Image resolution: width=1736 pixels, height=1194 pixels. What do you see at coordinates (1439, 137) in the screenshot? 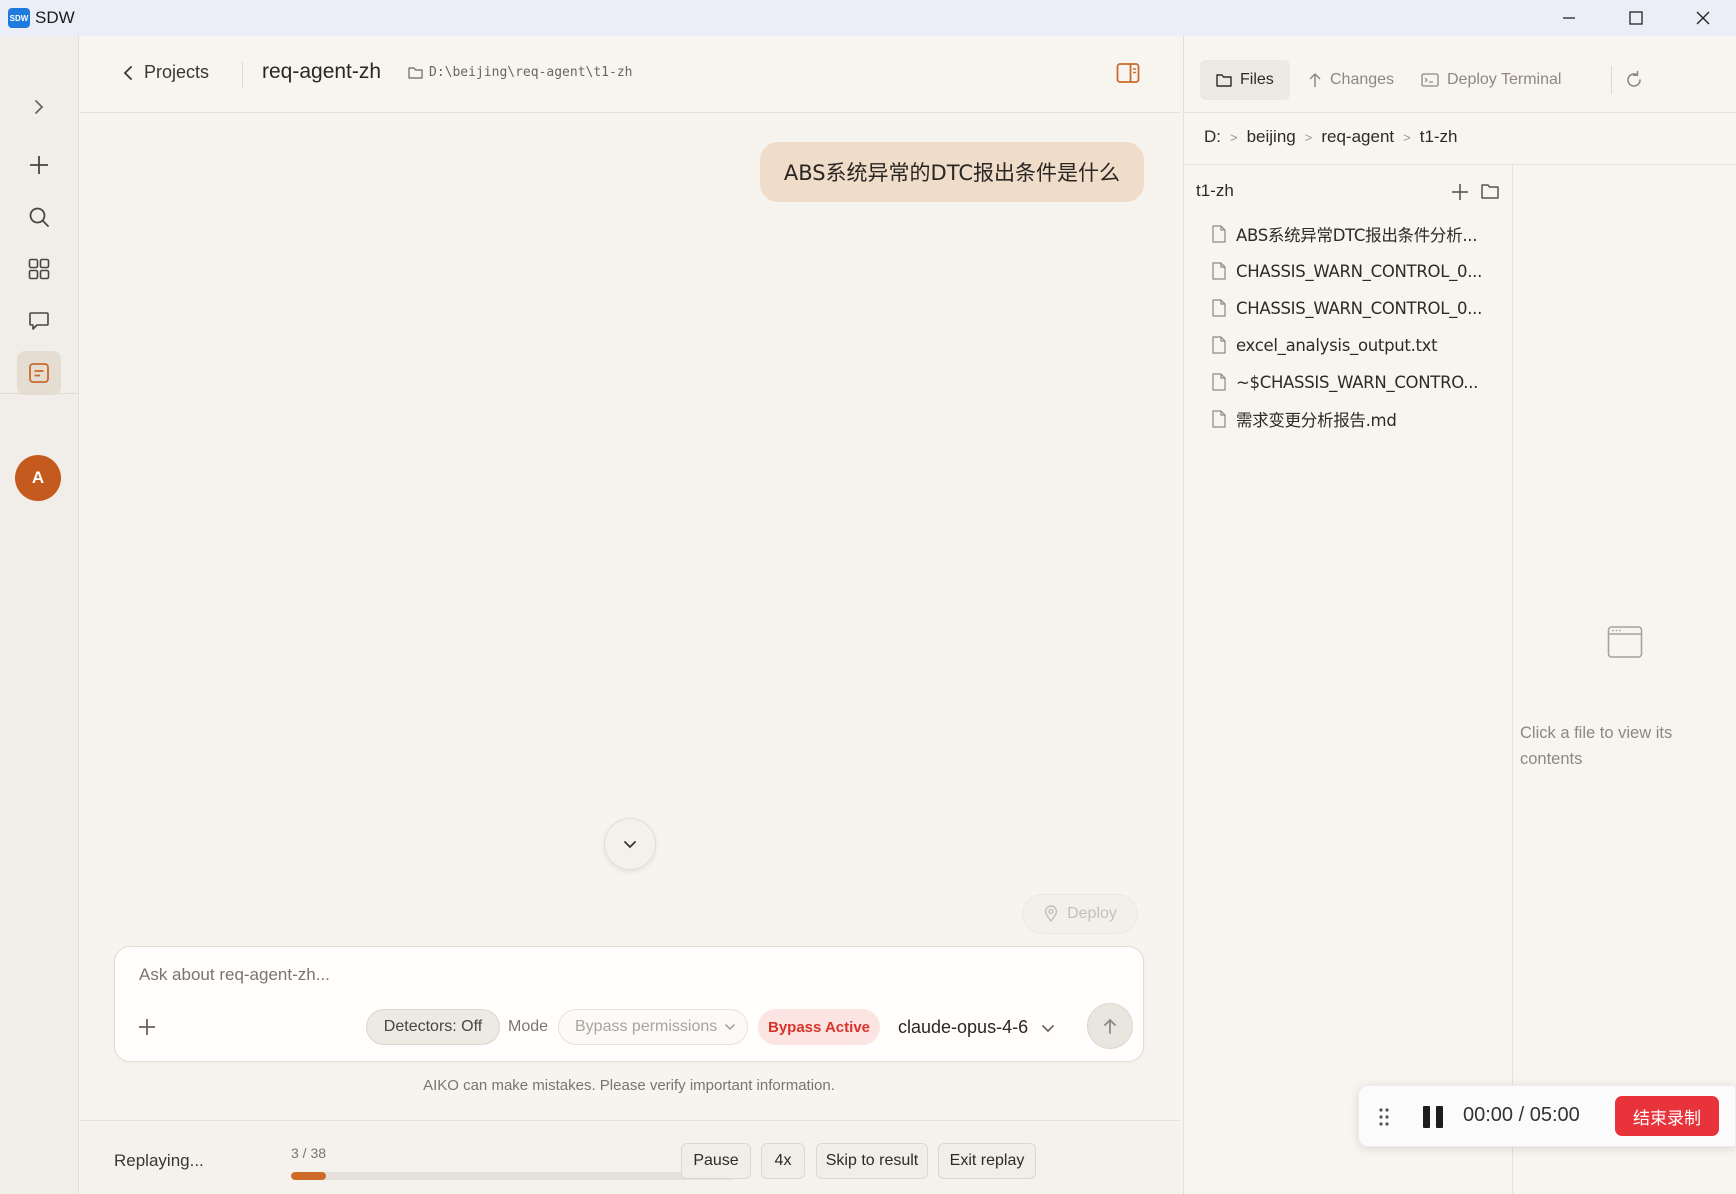
I see `breadcrumb-item: t1-zh` at bounding box center [1439, 137].